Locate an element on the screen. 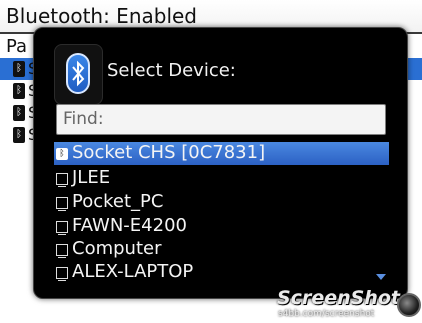 The width and height of the screenshot is (422, 323). find-input: Find: is located at coordinates (221, 119).